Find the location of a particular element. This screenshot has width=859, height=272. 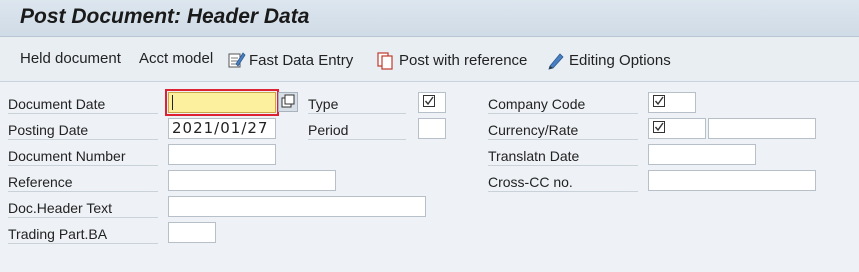

held-document-button: Held document is located at coordinates (70, 58).